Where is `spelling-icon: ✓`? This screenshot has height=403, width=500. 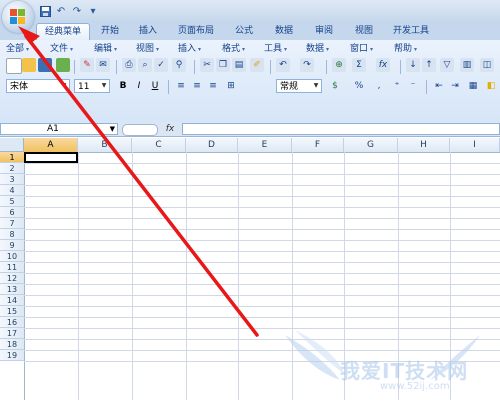 spelling-icon: ✓ is located at coordinates (161, 65).